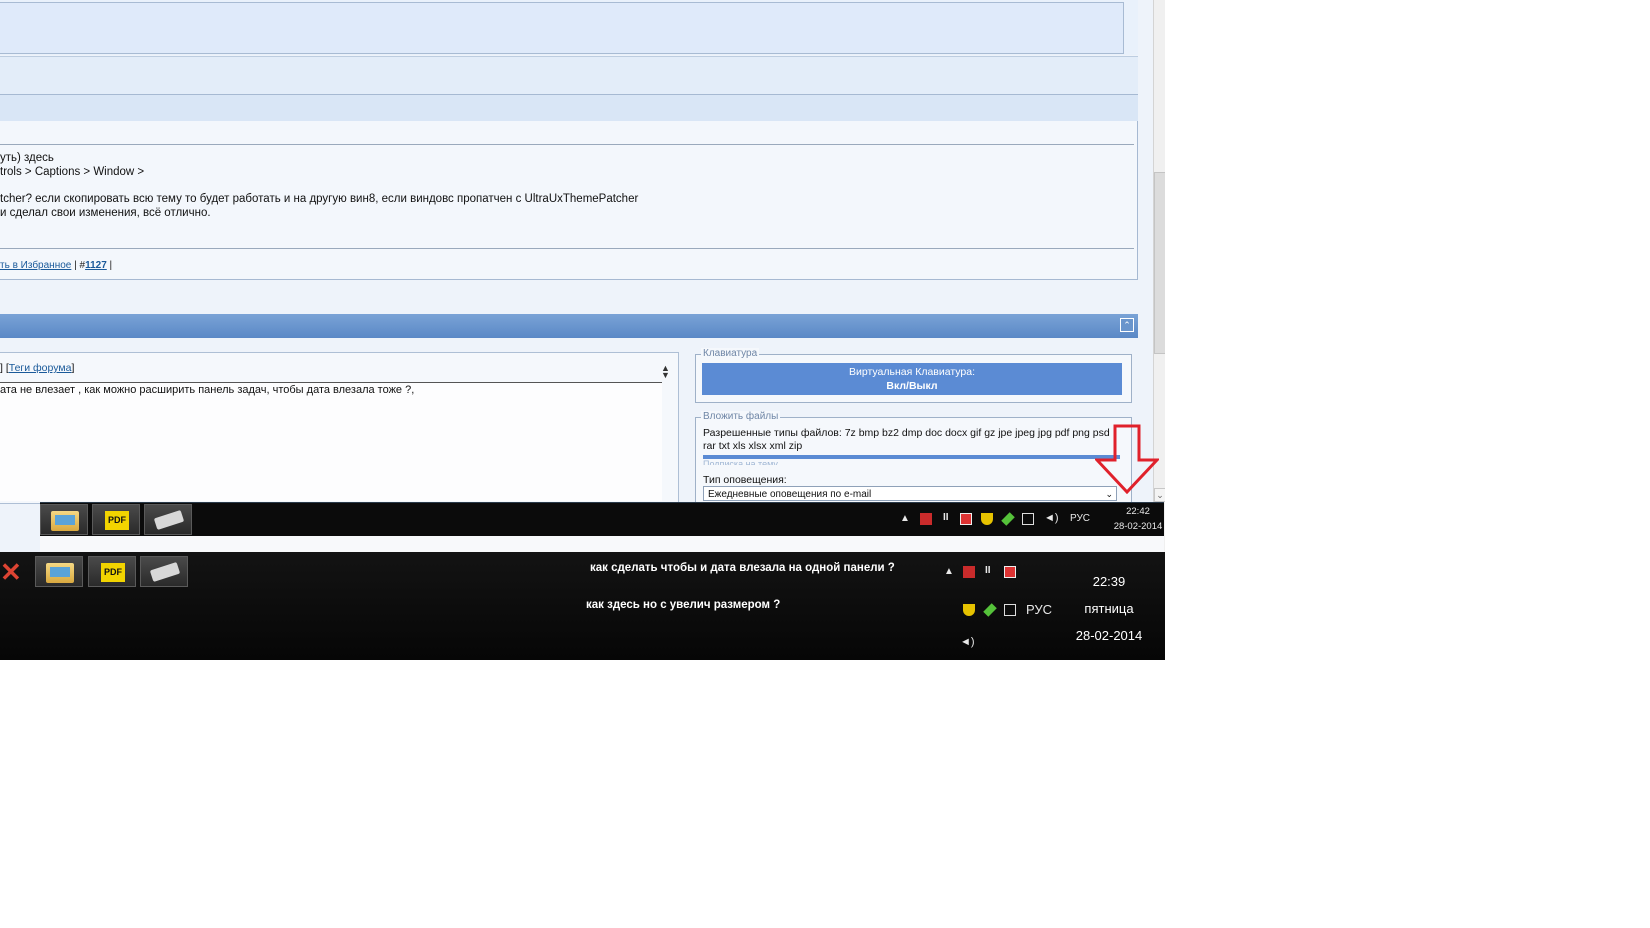 This screenshot has height=928, width=1650. I want to click on post-header-band, so click(569, 108).